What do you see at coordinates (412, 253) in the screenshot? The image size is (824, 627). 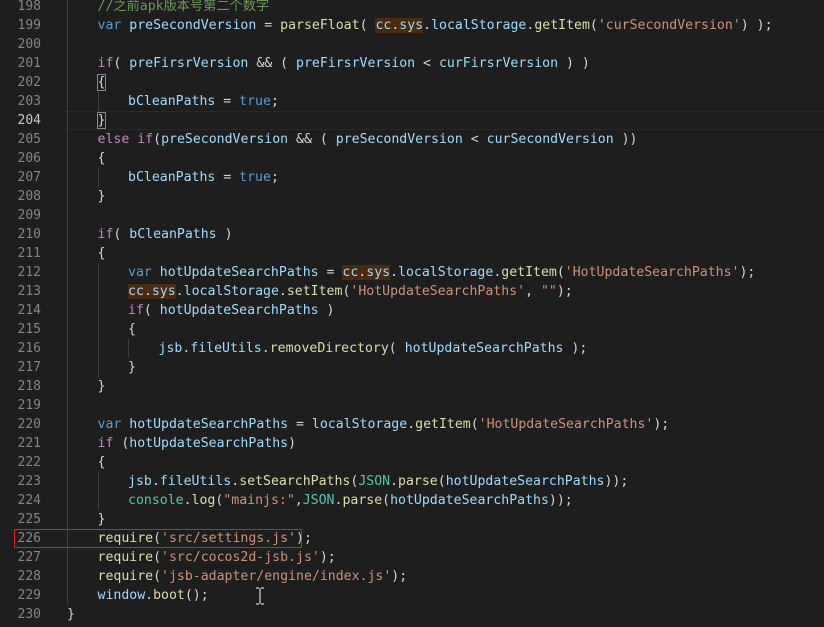 I see `code-line: 211 {` at bounding box center [412, 253].